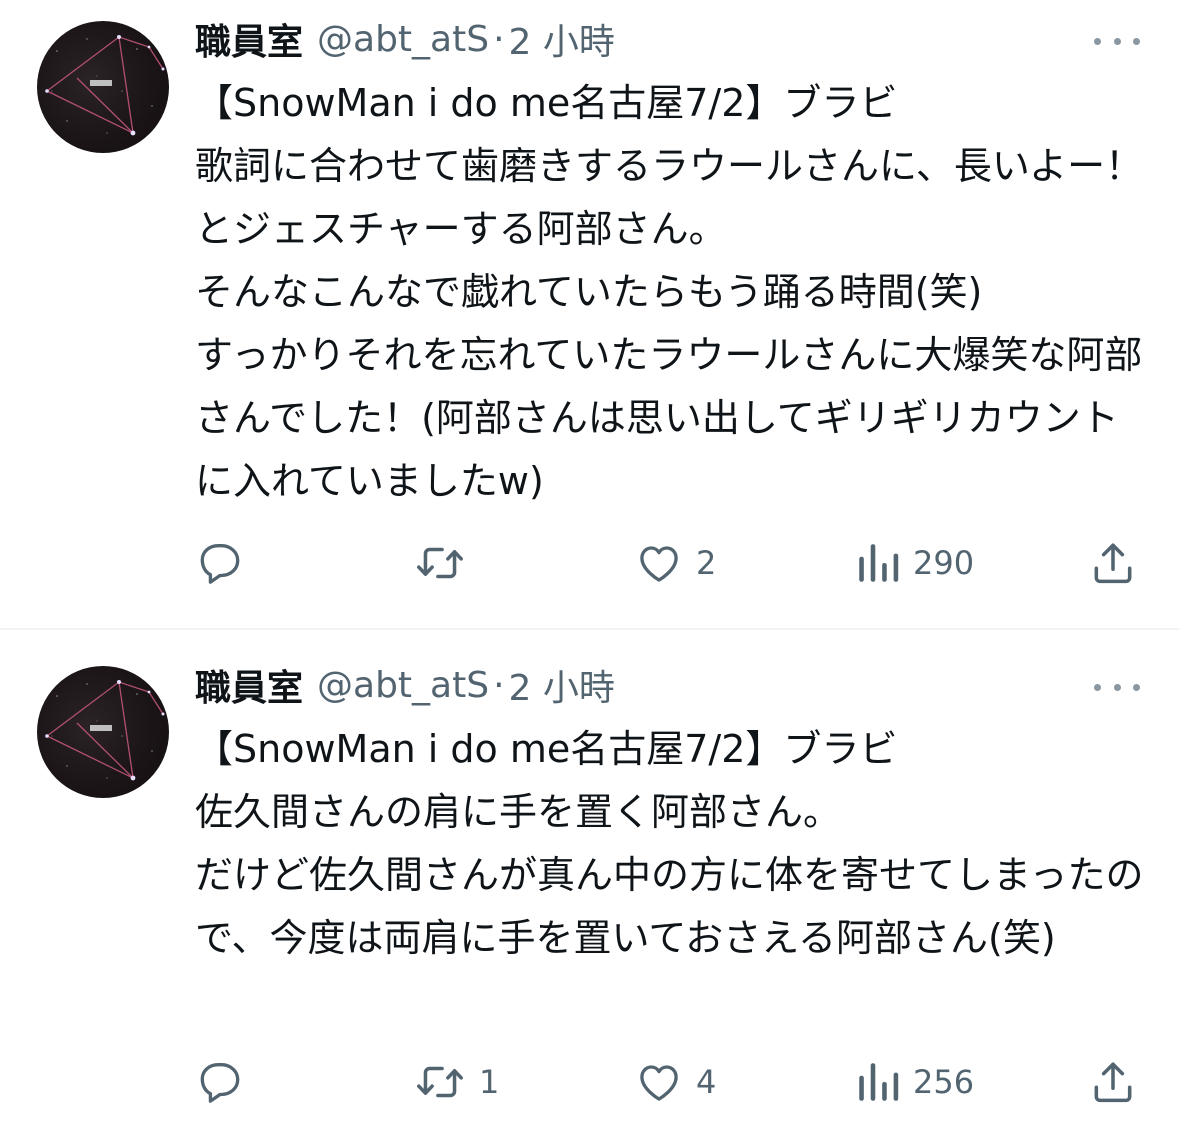  I want to click on retweet-button, so click(446, 563).